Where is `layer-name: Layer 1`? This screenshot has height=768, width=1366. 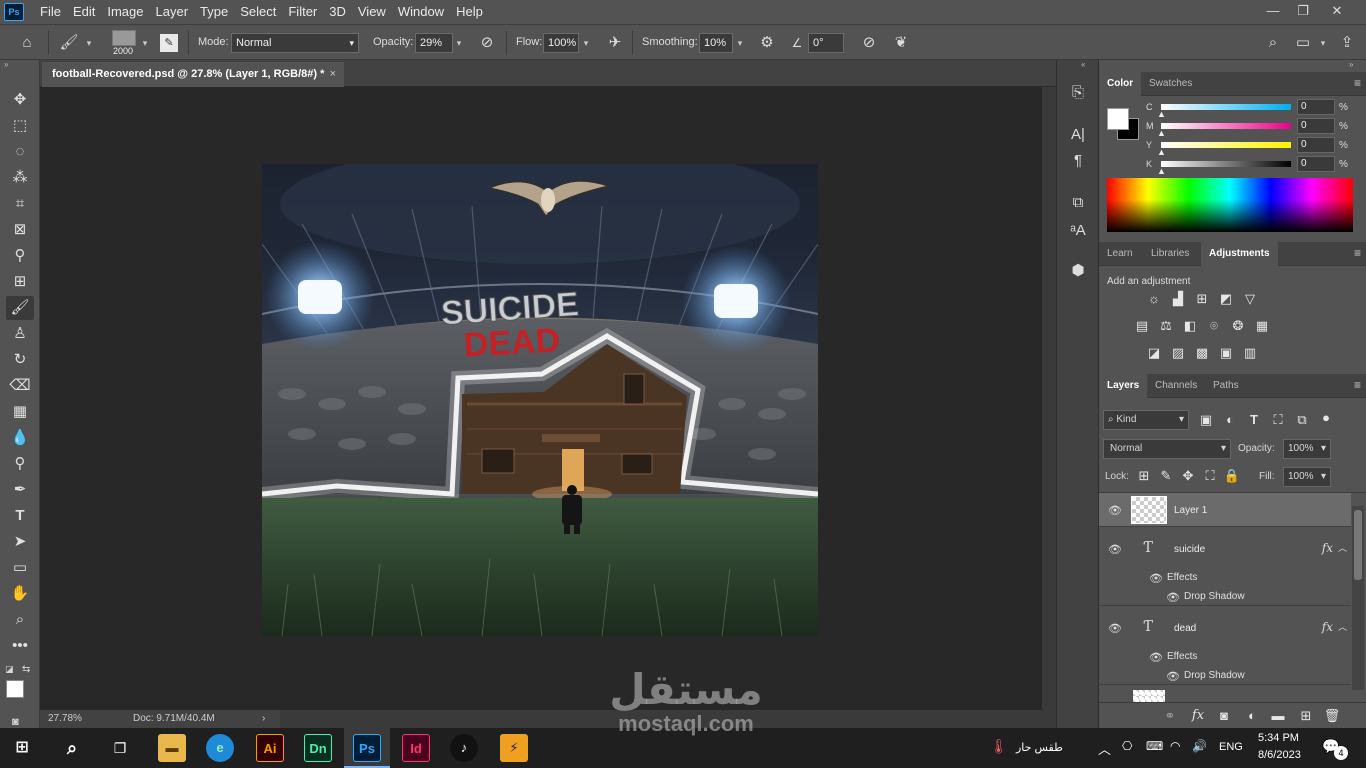
layer-name: Layer 1 is located at coordinates (1190, 510).